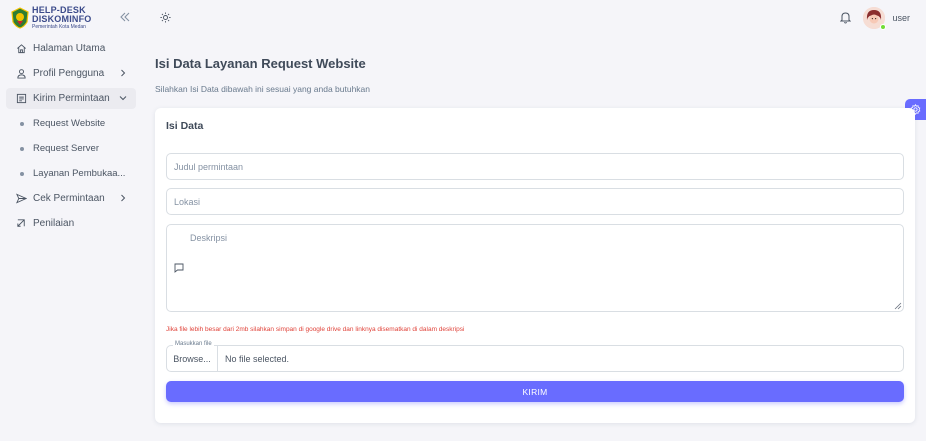 This screenshot has width=926, height=441. Describe the element at coordinates (54, 223) in the screenshot. I see `sidebar-item-label: Penilaian` at that location.